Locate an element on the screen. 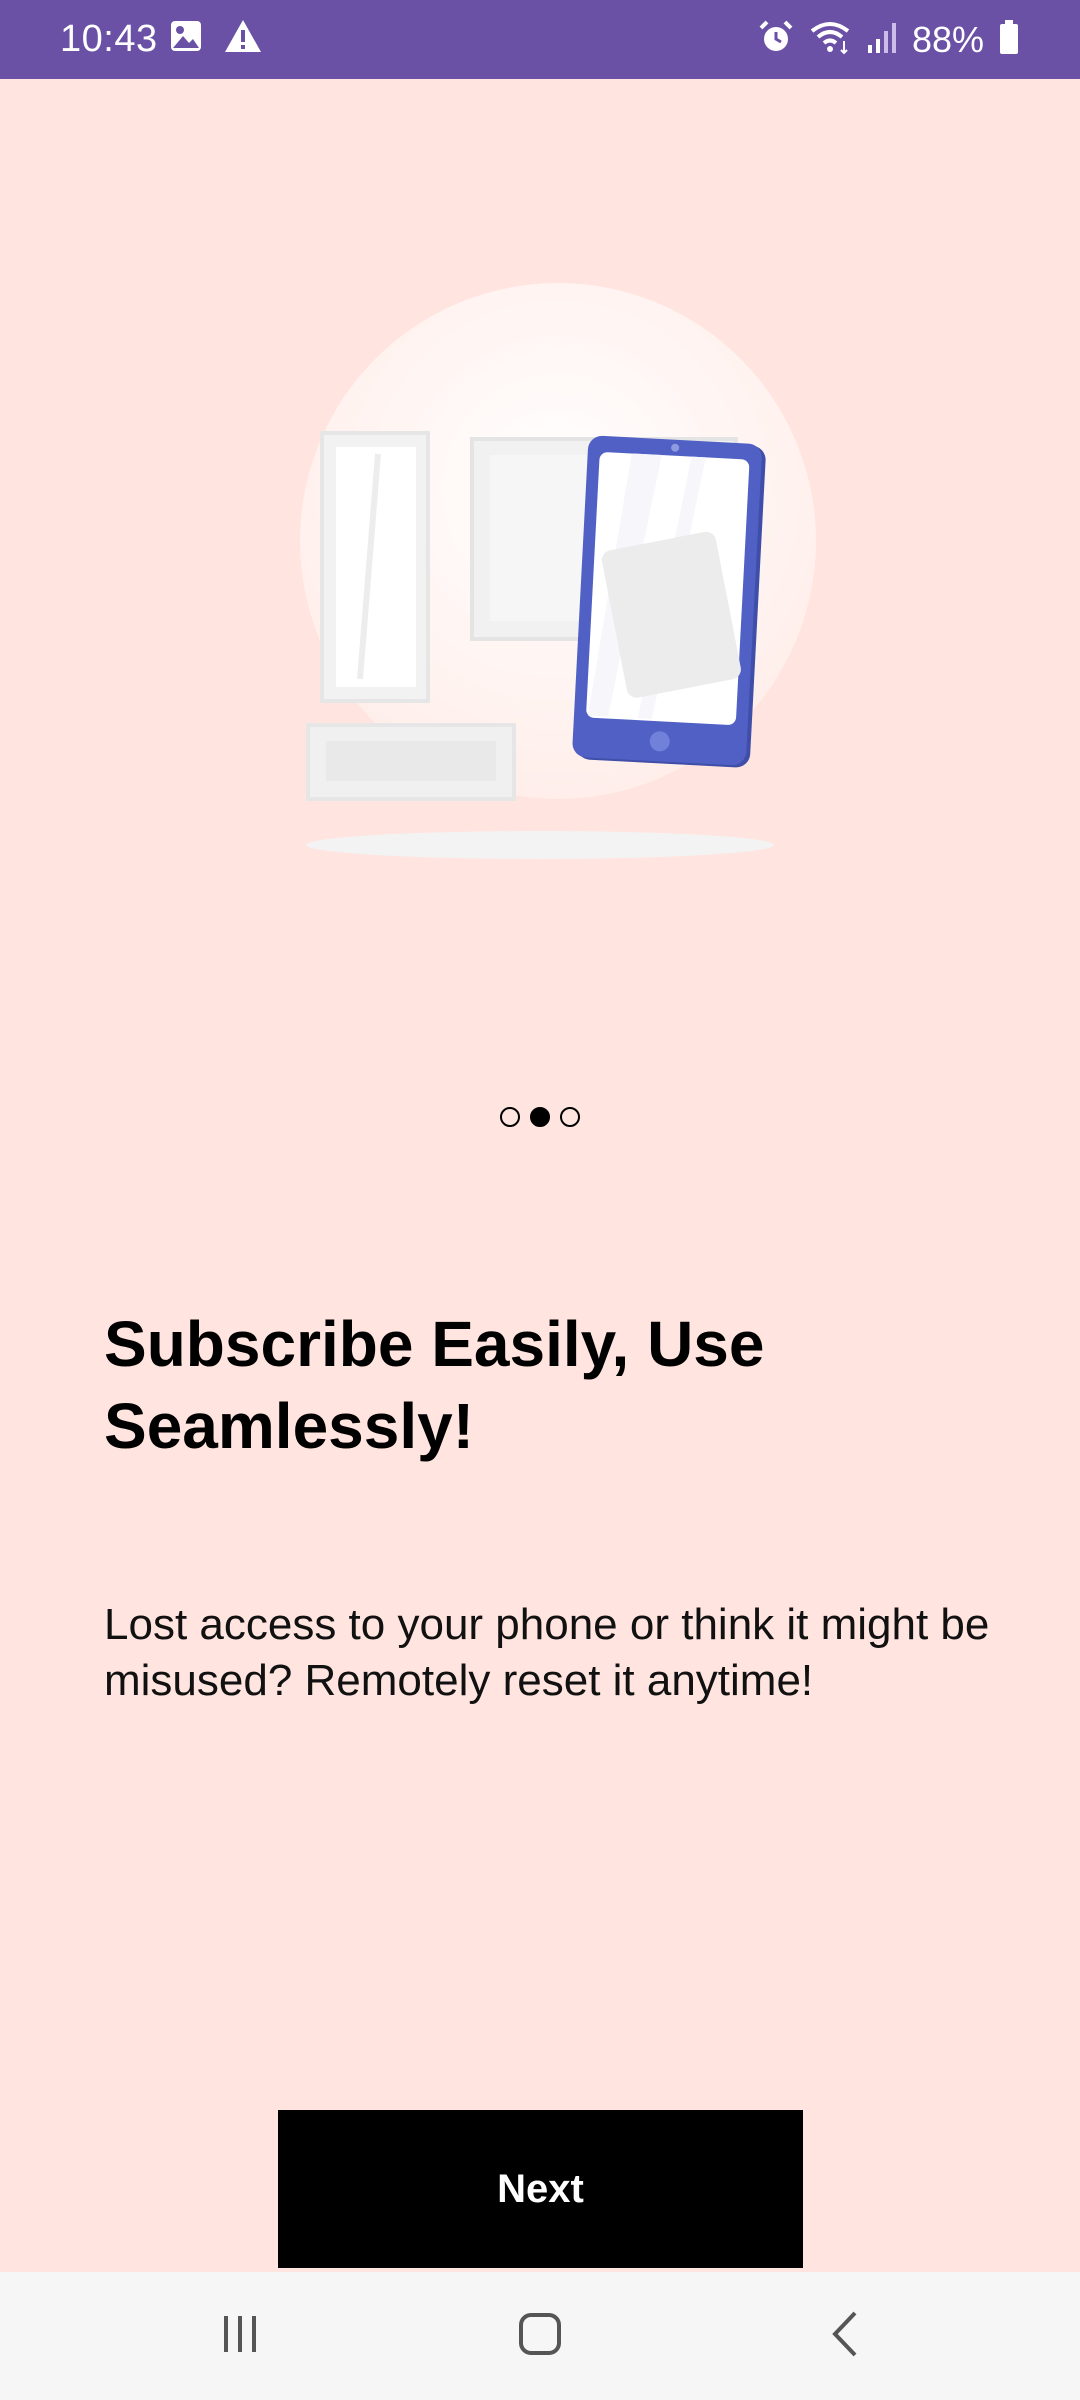 The height and width of the screenshot is (2400, 1080). home-icon is located at coordinates (540, 2336).